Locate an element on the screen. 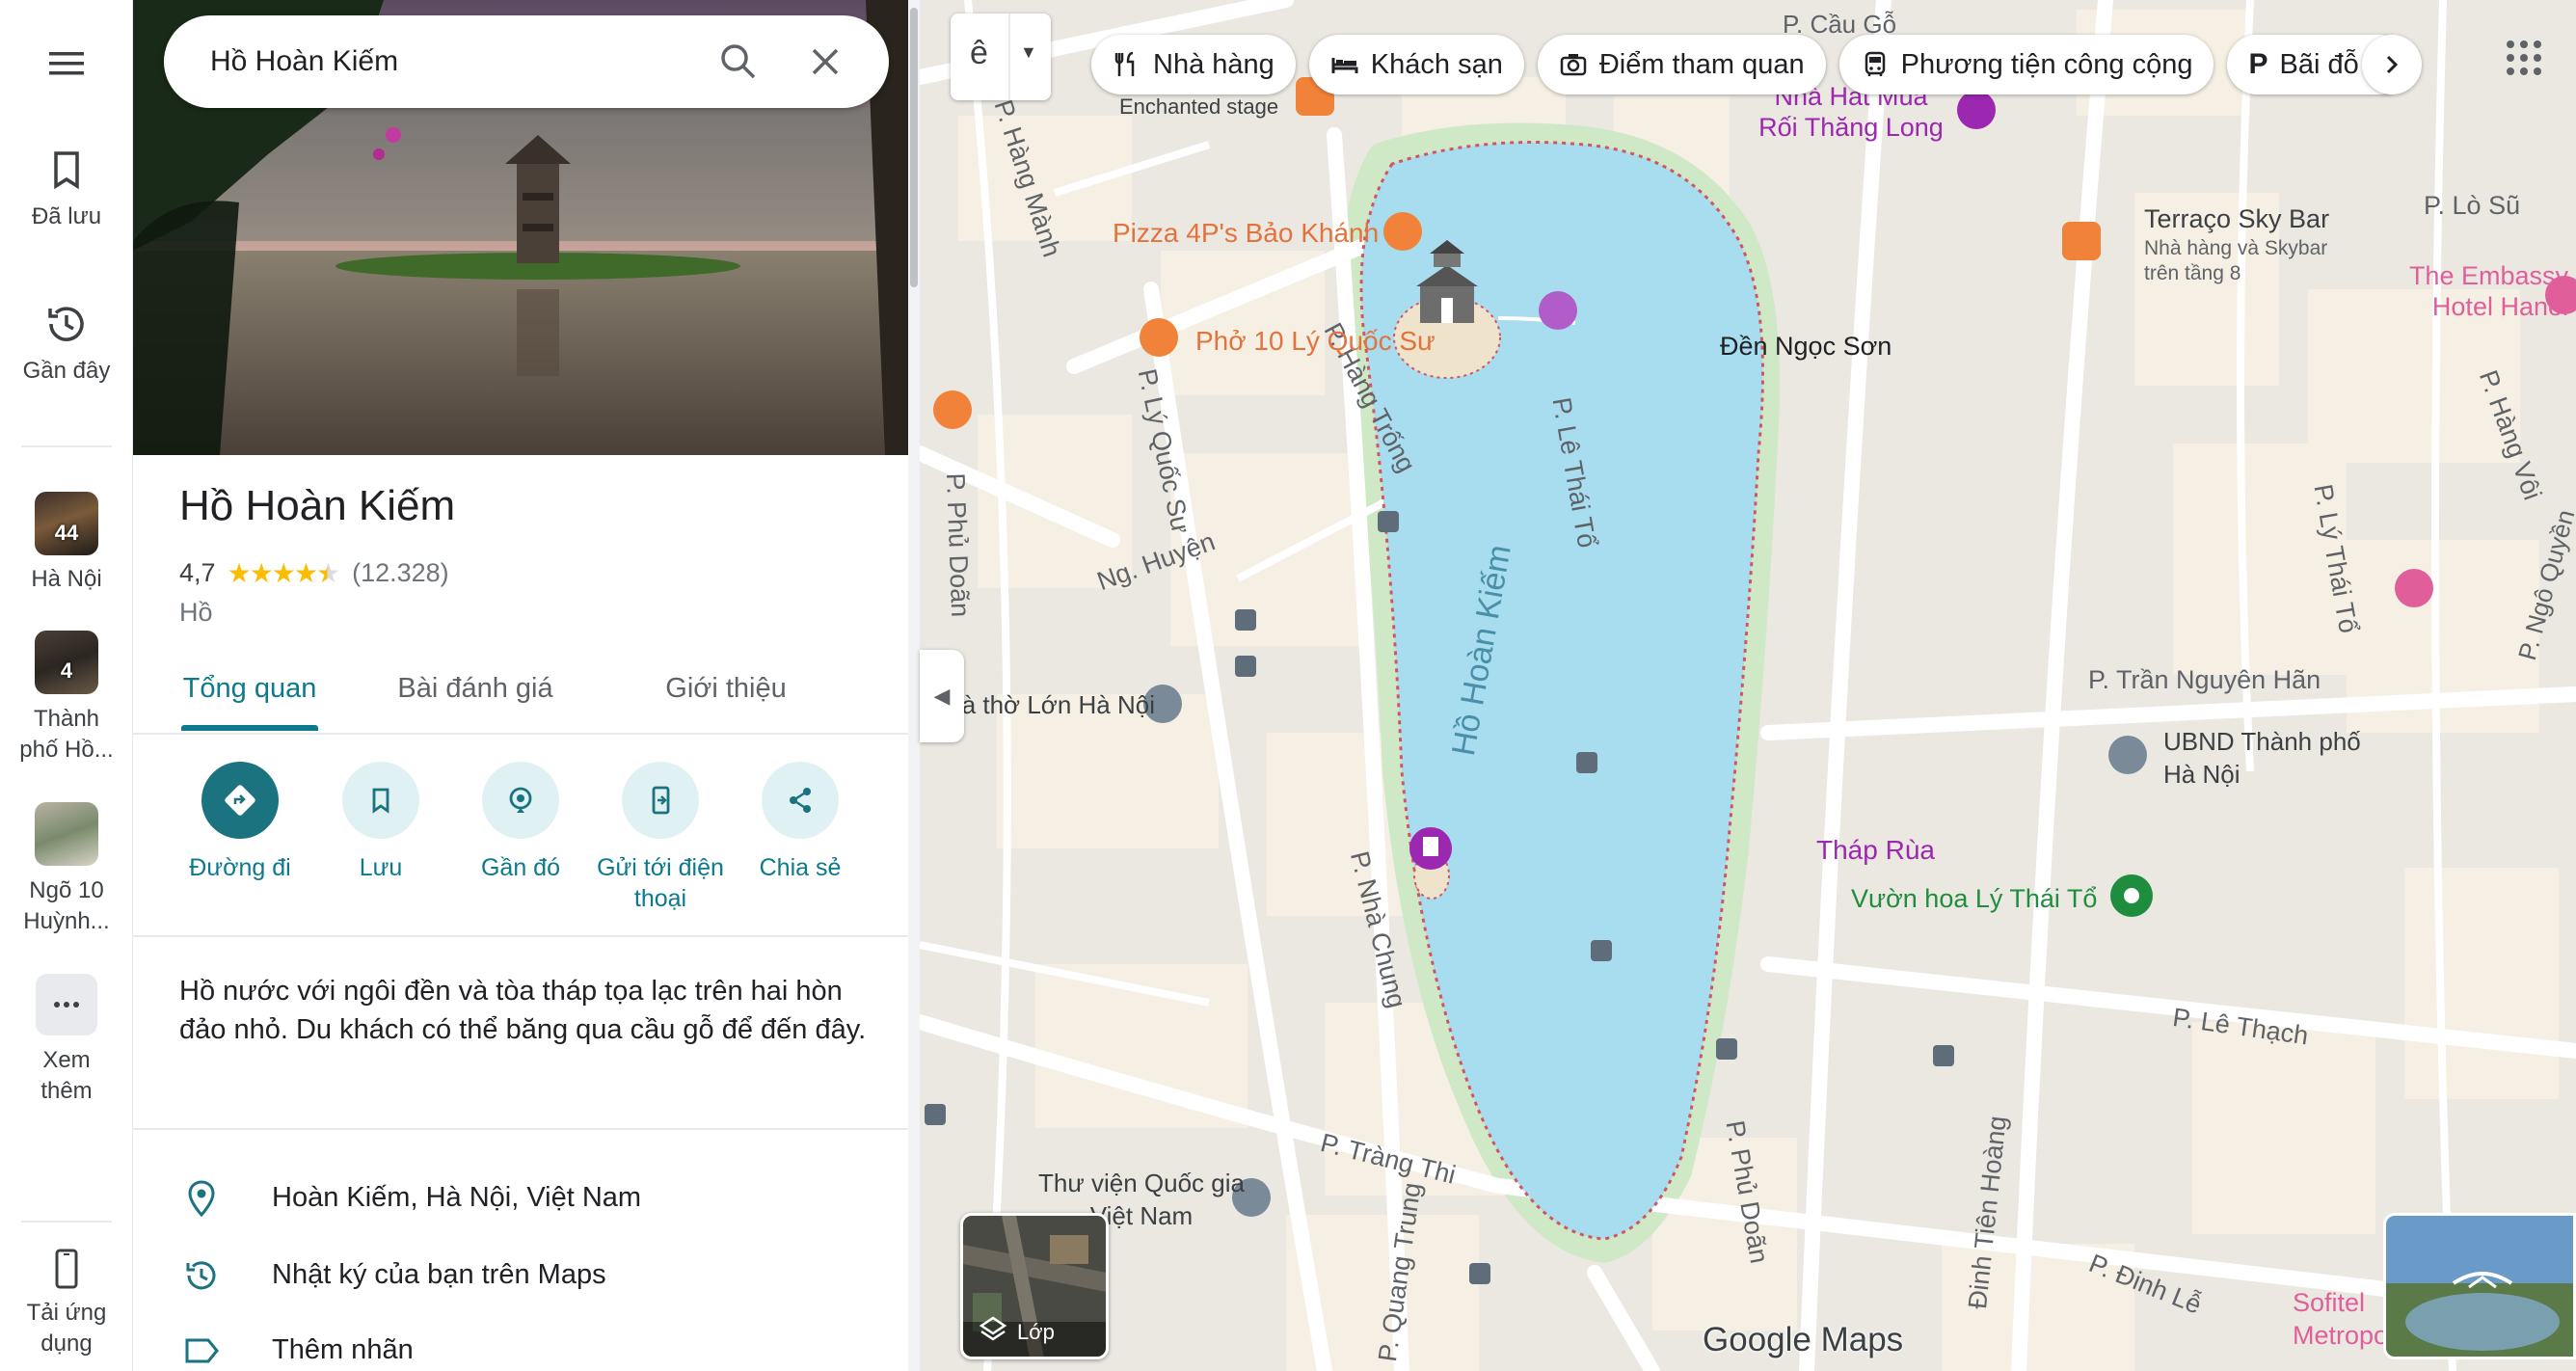 This screenshot has height=1371, width=2576. directions-button: Đường đi is located at coordinates (240, 823).